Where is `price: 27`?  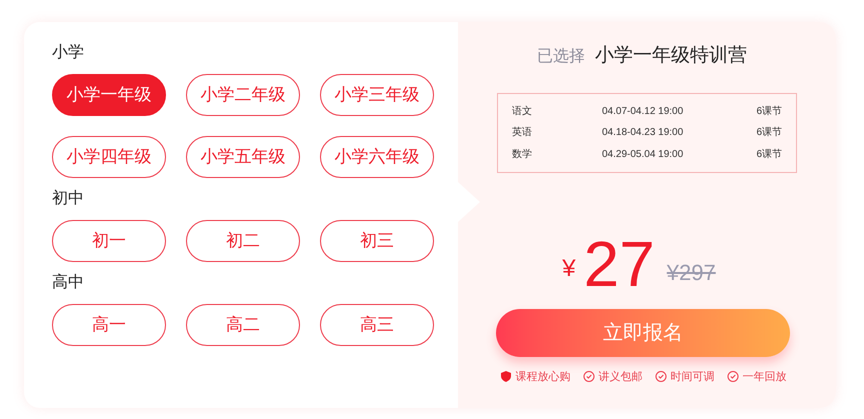 price: 27 is located at coordinates (619, 263).